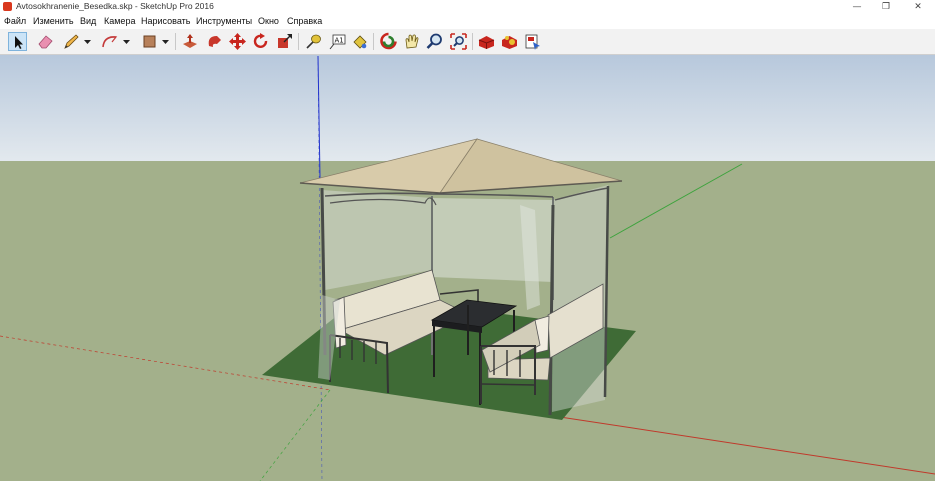  Describe the element at coordinates (214, 41) in the screenshot. I see `follow-me-tool-icon` at that location.